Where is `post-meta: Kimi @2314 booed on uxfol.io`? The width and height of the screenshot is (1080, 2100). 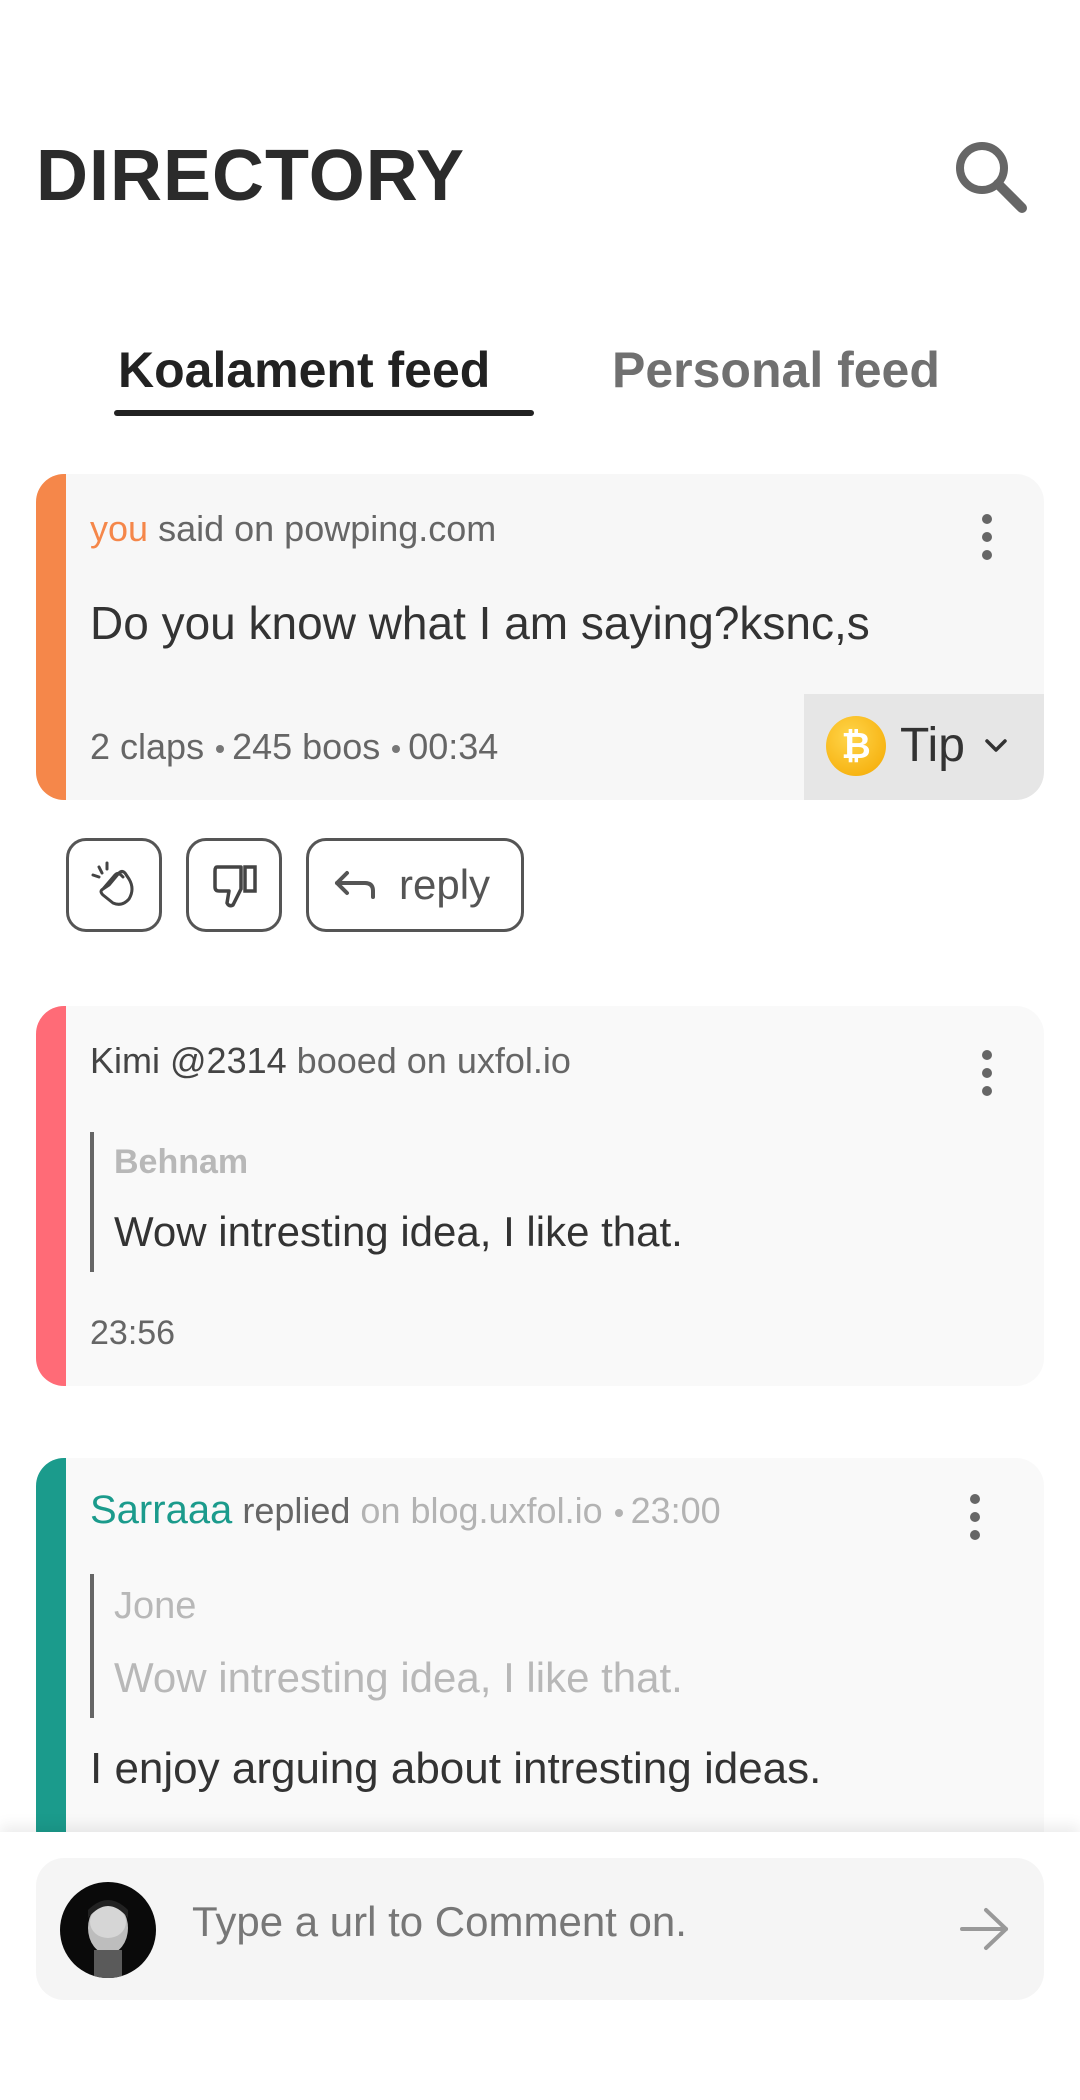
post-meta: Kimi @2314 booed on uxfol.io is located at coordinates (330, 1061).